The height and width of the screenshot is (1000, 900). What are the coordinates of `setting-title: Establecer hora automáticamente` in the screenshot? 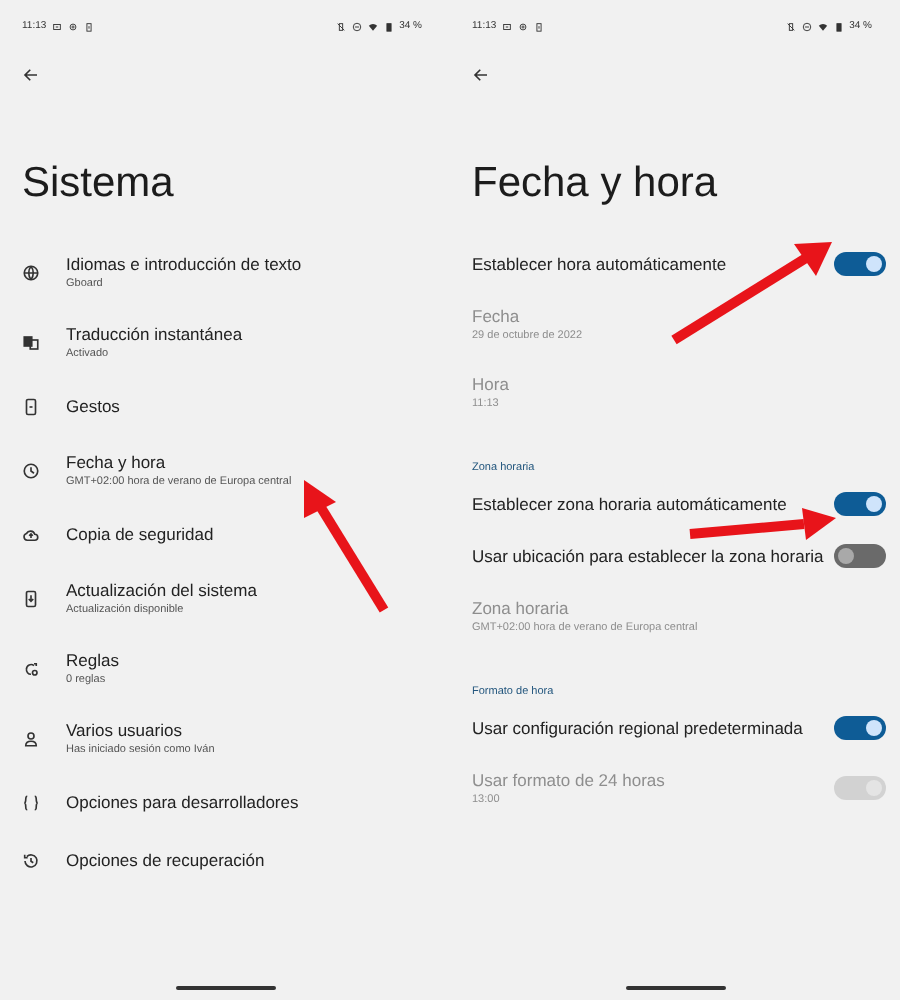 It's located at (600, 264).